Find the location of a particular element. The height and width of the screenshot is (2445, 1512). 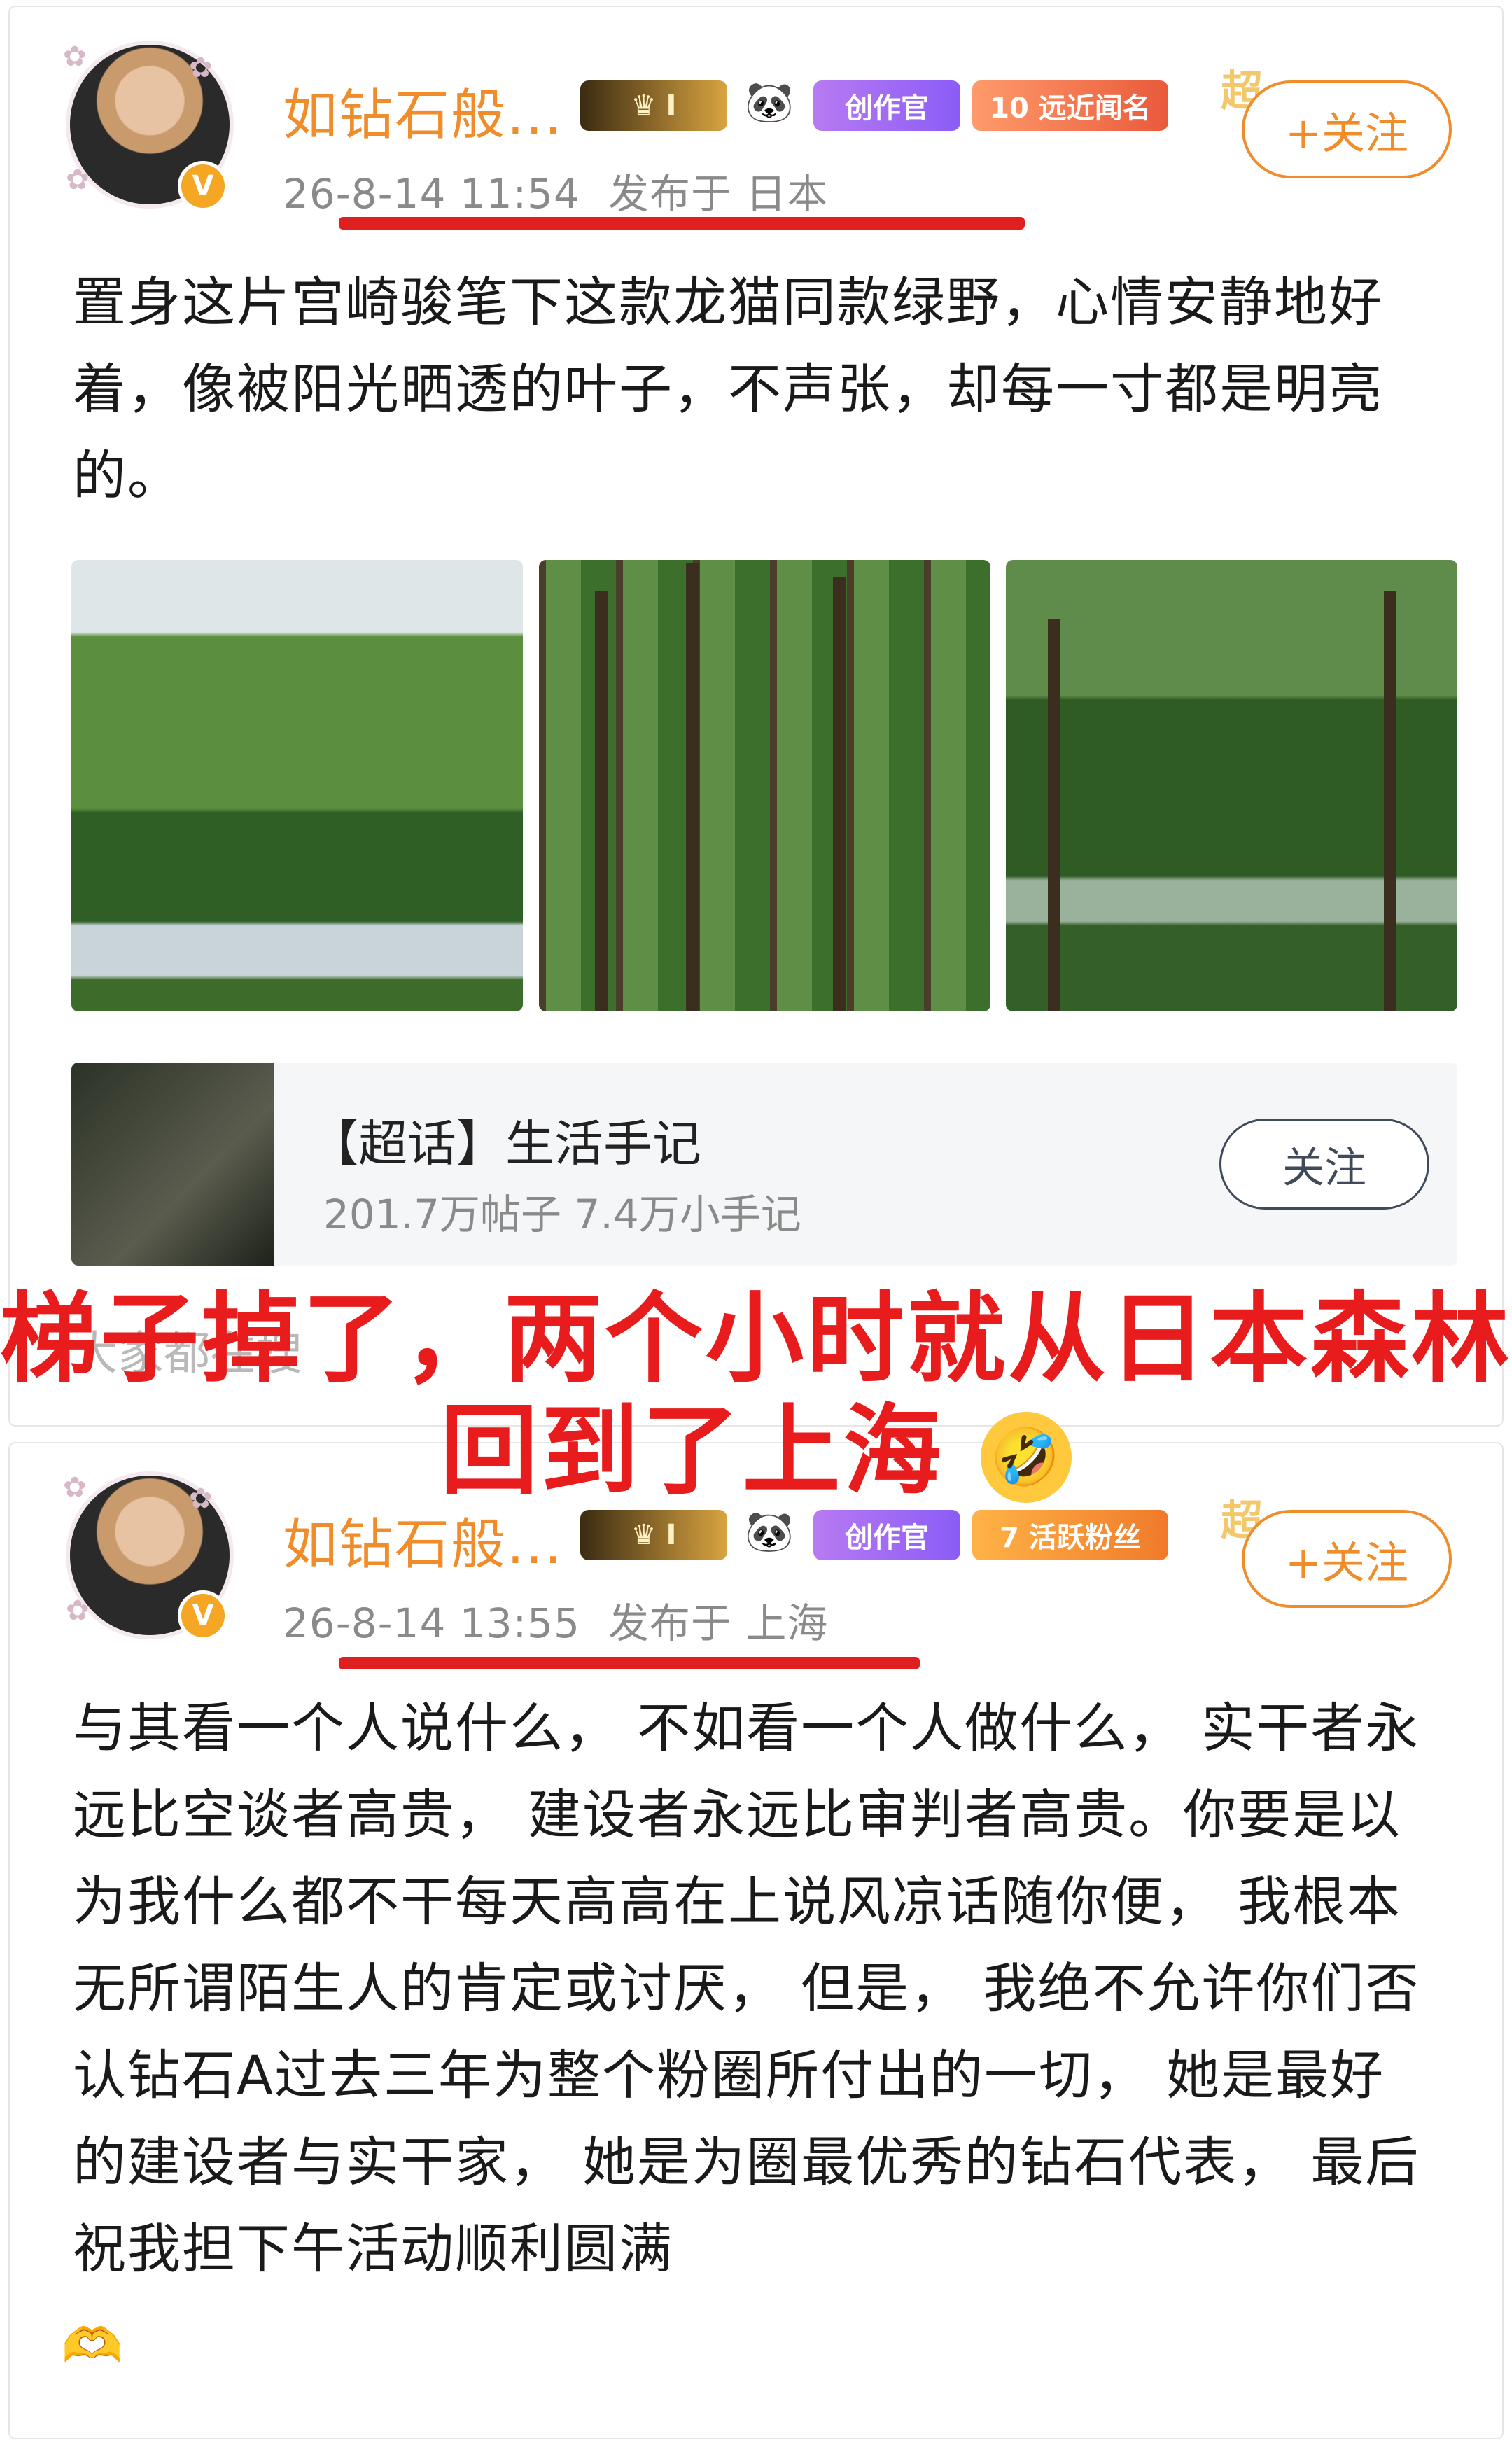

fan-level-badge: 10 远近闻名 is located at coordinates (1070, 106).